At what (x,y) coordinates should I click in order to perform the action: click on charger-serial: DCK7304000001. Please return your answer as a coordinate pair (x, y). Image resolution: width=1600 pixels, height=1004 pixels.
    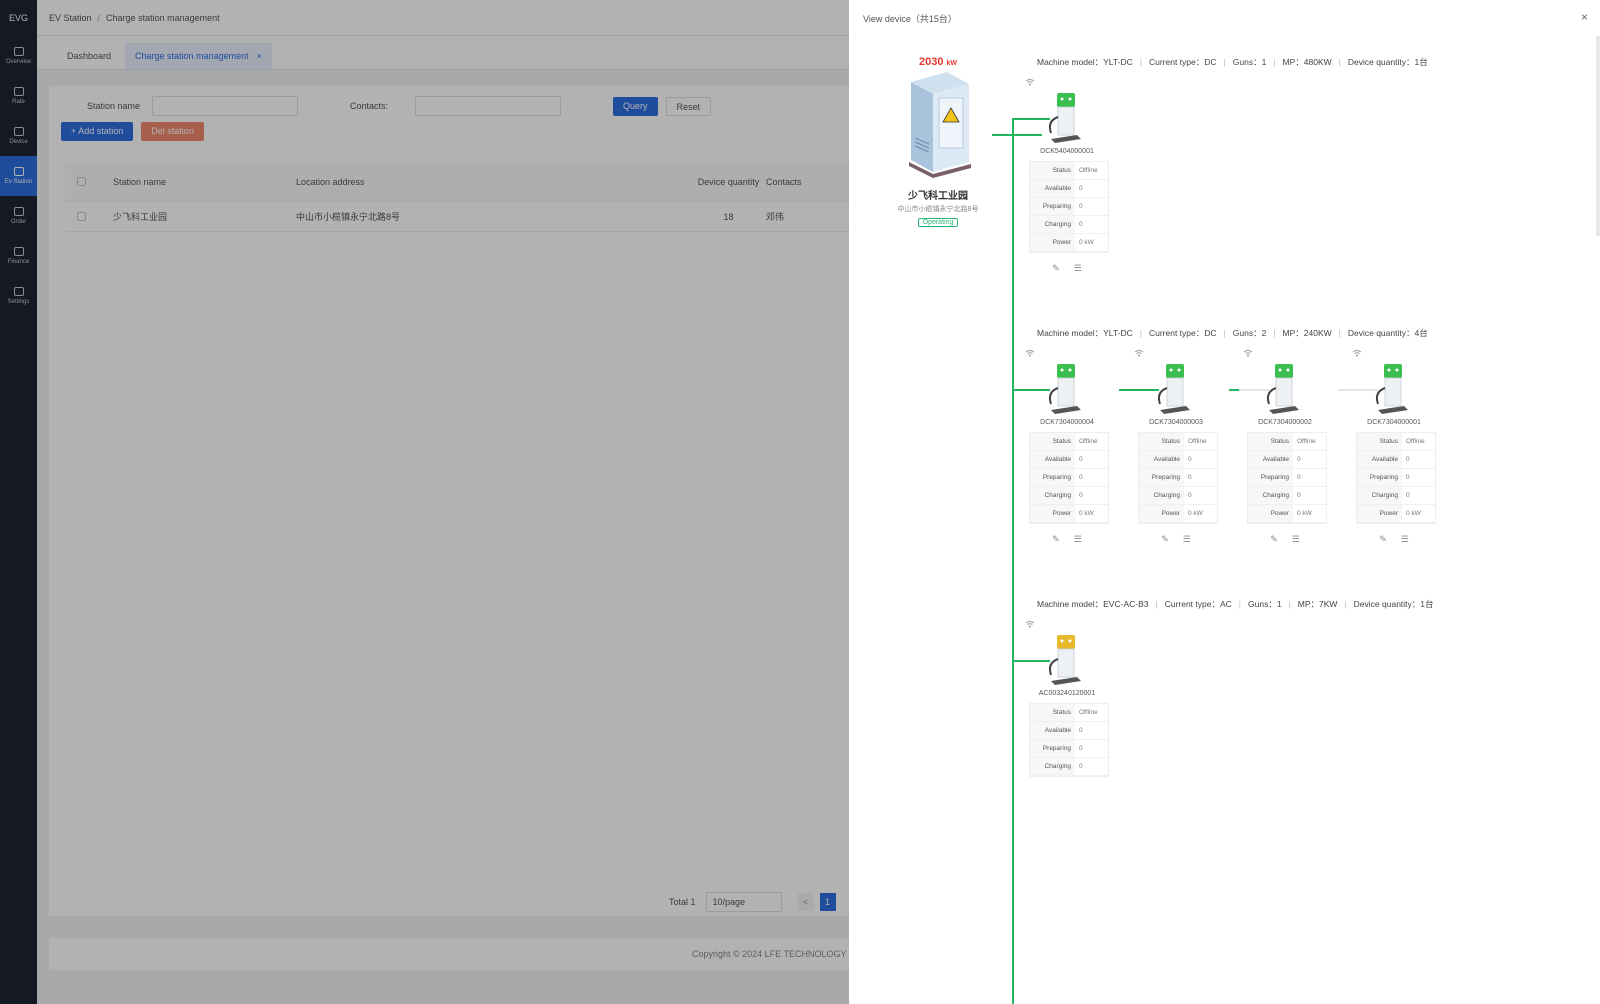
    Looking at the image, I should click on (1394, 422).